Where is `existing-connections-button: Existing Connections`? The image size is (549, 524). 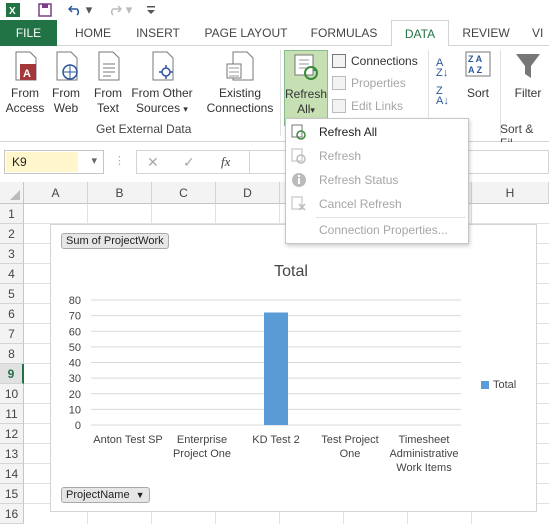 existing-connections-button: Existing Connections is located at coordinates (240, 88).